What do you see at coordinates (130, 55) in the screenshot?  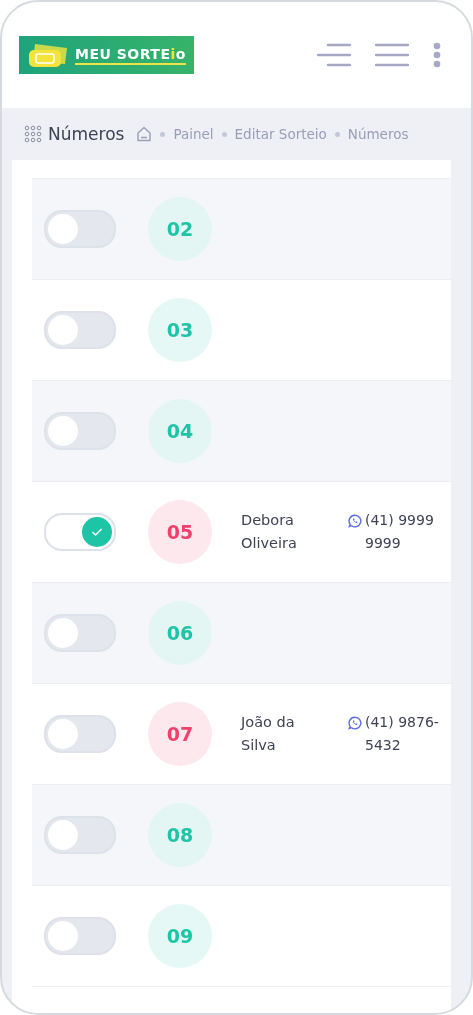 I see `logo-text: MEU SORTEio` at bounding box center [130, 55].